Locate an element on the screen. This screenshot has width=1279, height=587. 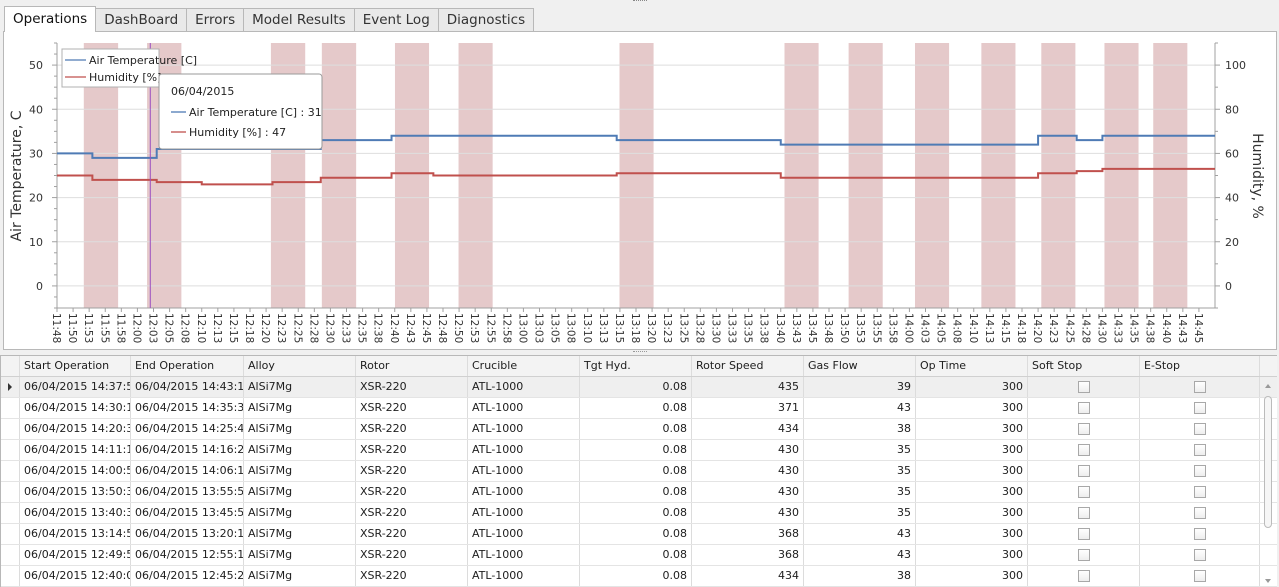
table-cell: 430 is located at coordinates (748, 492).